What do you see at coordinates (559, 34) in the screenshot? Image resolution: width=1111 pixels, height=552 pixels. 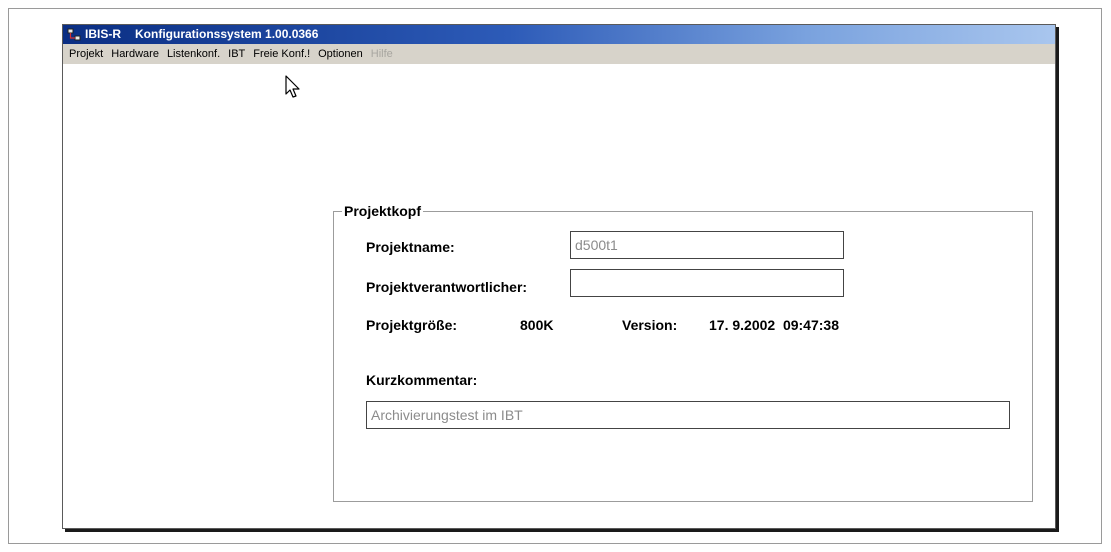 I see `title-bar: IBIS-R Konfigurationssystem 1.00.0366` at bounding box center [559, 34].